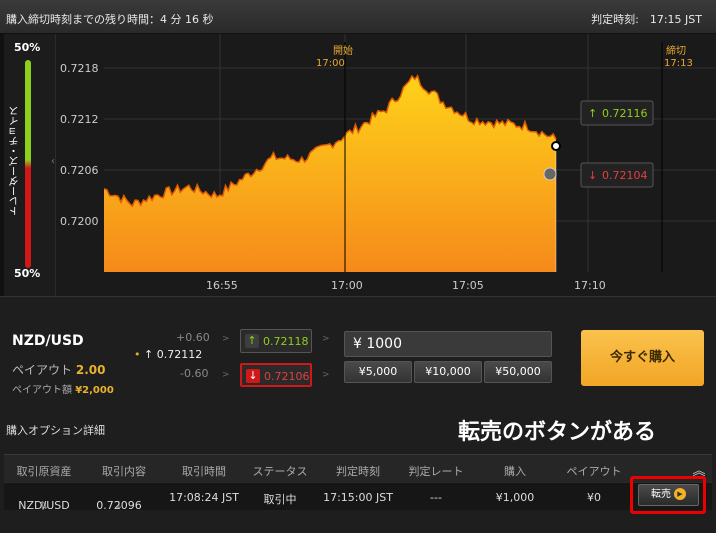 This screenshot has height=533, width=716. I want to click on bottom-percentage: 50%, so click(27, 273).